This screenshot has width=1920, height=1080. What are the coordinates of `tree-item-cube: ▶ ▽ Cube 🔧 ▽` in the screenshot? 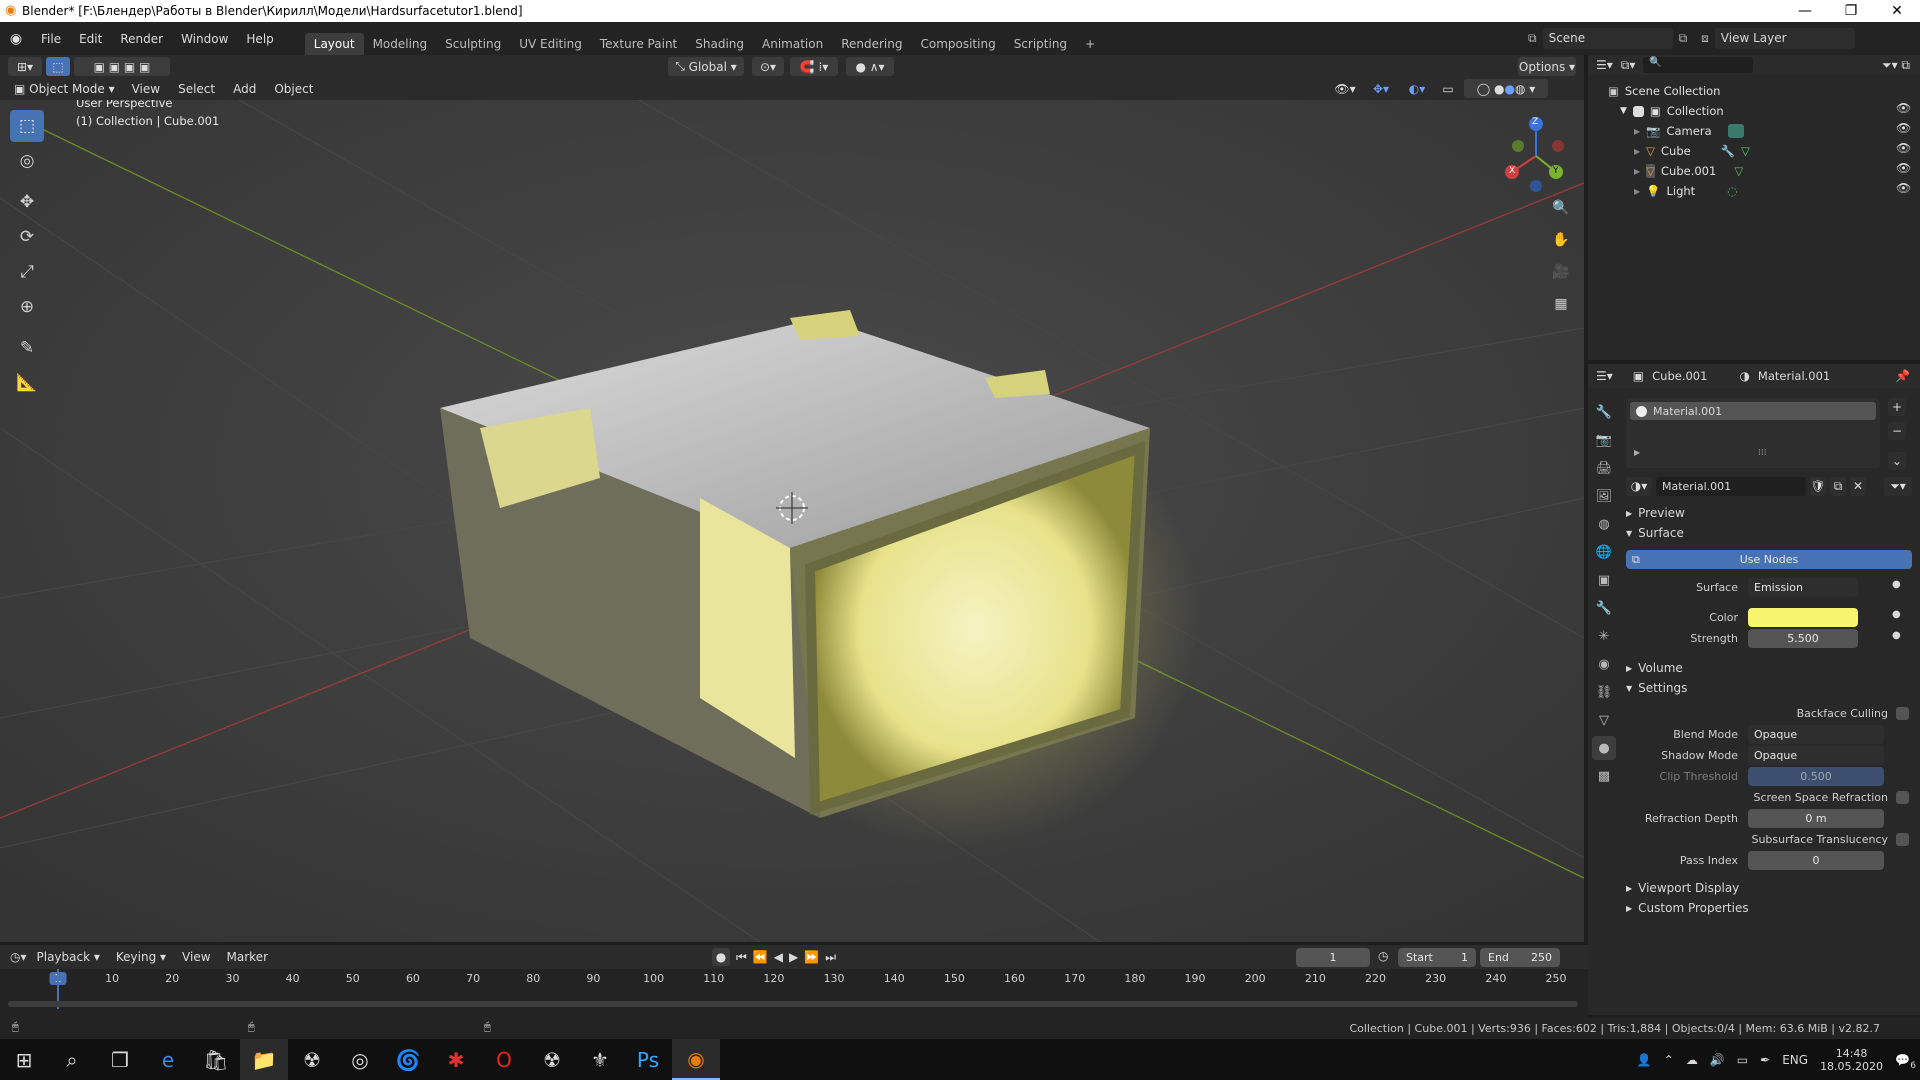 It's located at (1692, 151).